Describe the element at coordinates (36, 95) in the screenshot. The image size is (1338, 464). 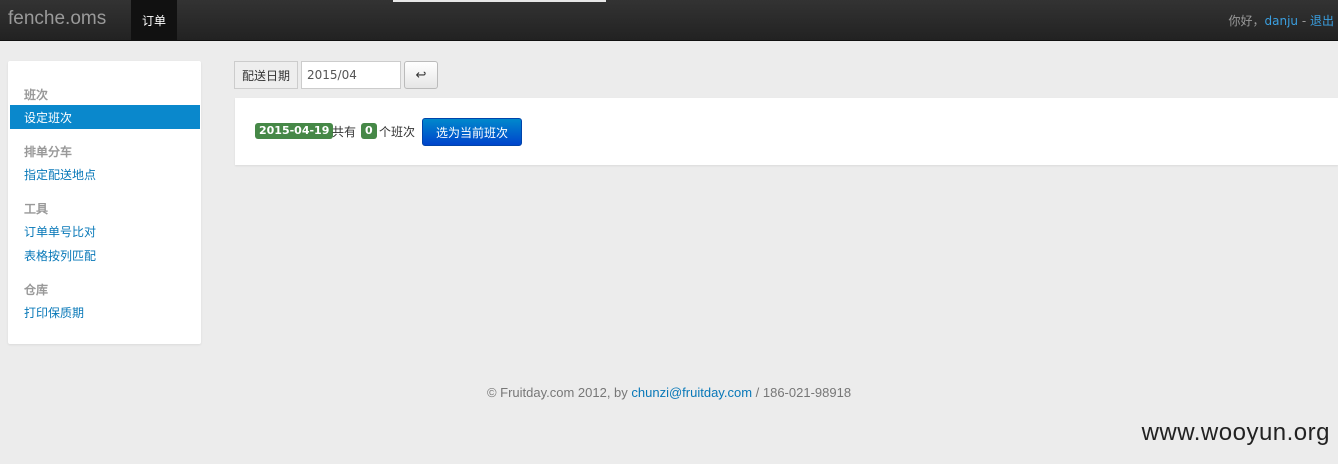
I see `sidebar-header-shift: 班次` at that location.